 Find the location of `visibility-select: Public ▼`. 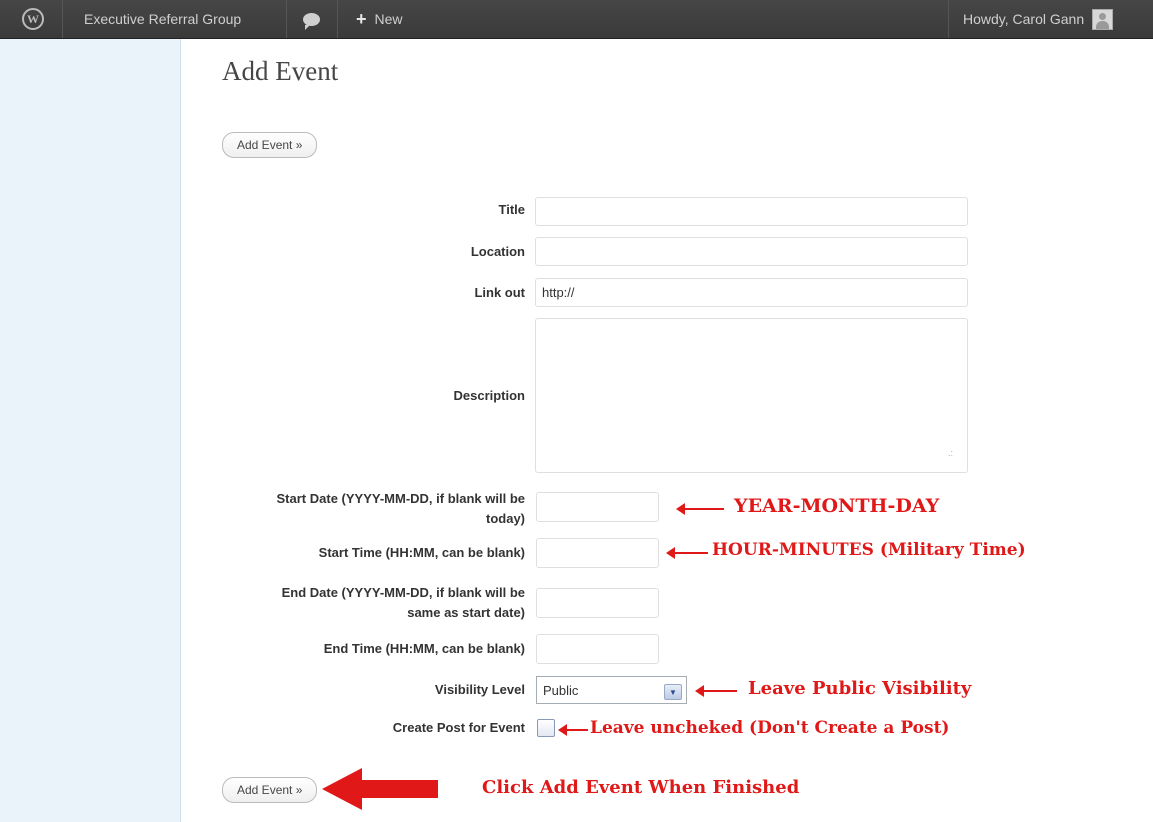

visibility-select: Public ▼ is located at coordinates (611, 690).